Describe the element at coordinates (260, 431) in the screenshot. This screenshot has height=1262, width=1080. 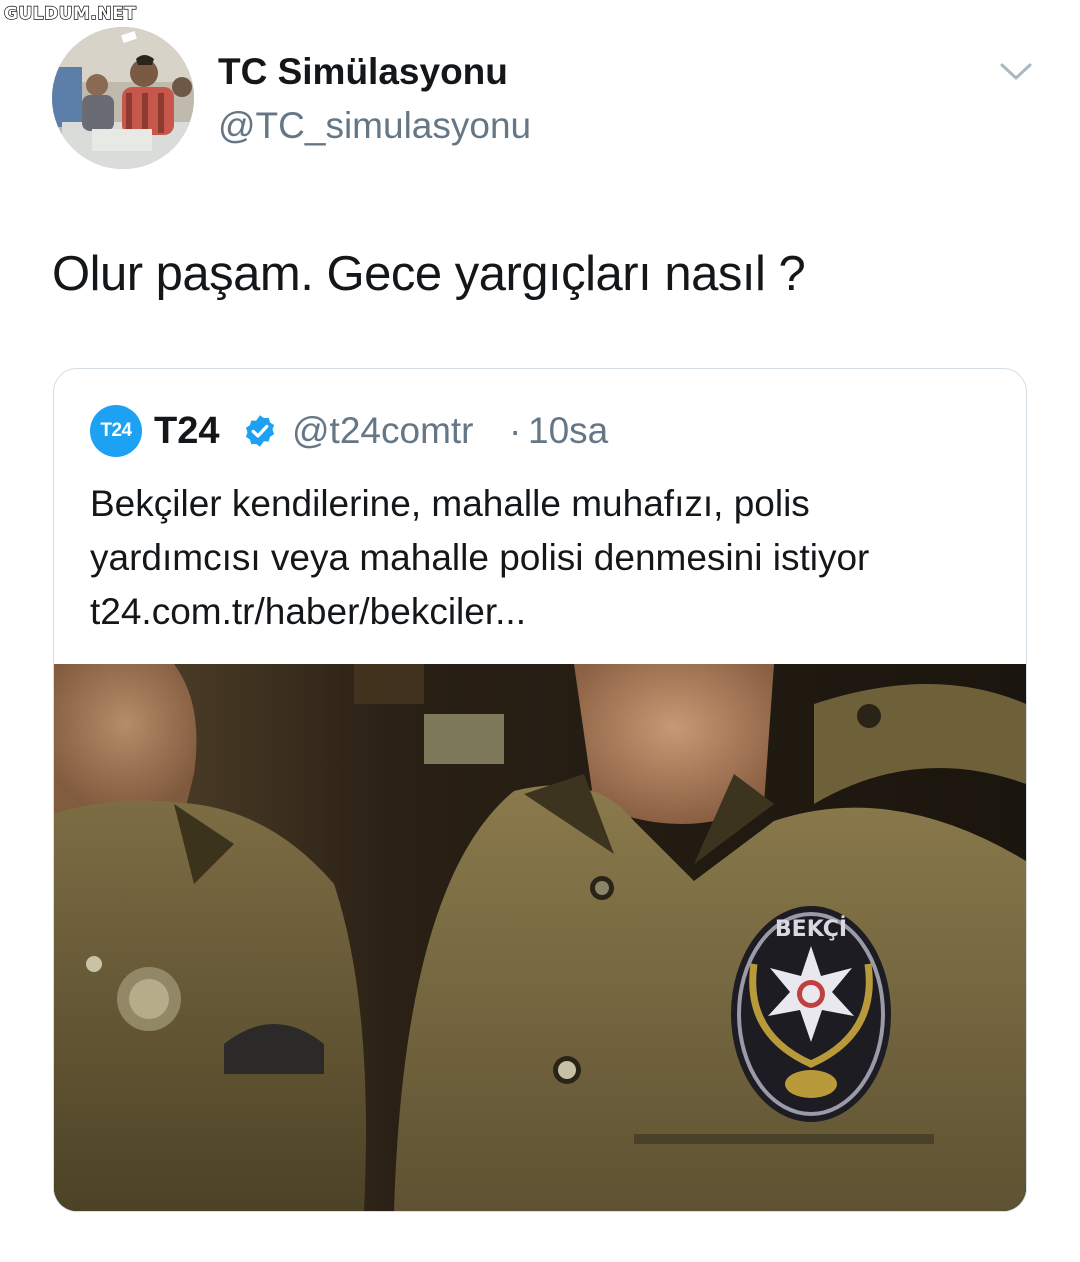
I see `verified-badge-icon` at that location.